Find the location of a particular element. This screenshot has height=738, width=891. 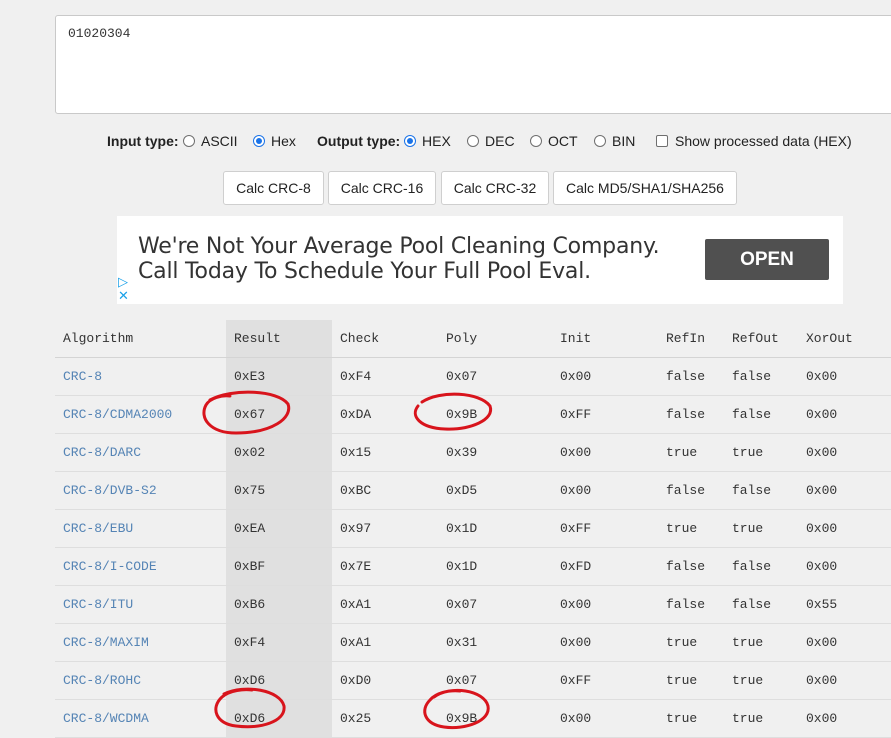

cell-algorithm: CRC-8/I-CODE is located at coordinates (140, 566).